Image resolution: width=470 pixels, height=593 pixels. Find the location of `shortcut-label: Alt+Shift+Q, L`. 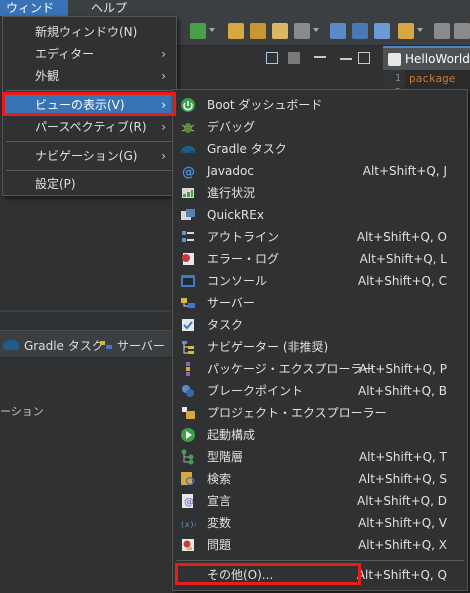

shortcut-label: Alt+Shift+Q, L is located at coordinates (403, 259).